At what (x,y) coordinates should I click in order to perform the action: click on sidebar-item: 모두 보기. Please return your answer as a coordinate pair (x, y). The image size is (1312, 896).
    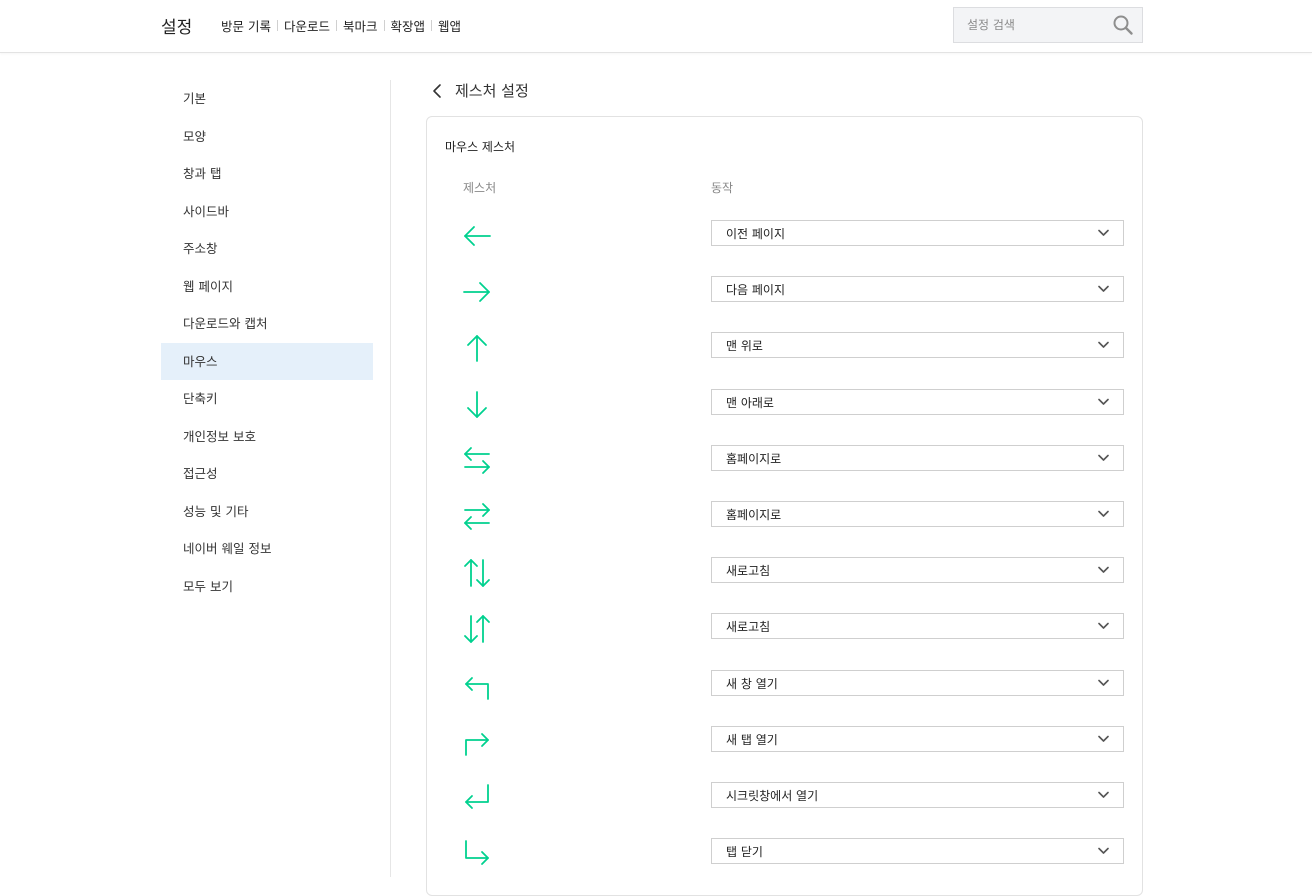
    Looking at the image, I should click on (267, 587).